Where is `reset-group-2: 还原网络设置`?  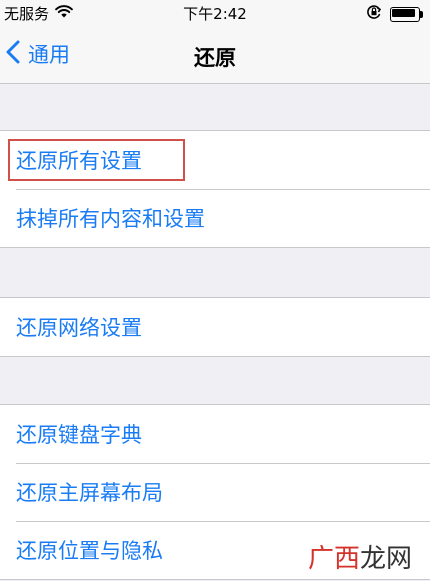
reset-group-2: 还原网络设置 is located at coordinates (215, 327).